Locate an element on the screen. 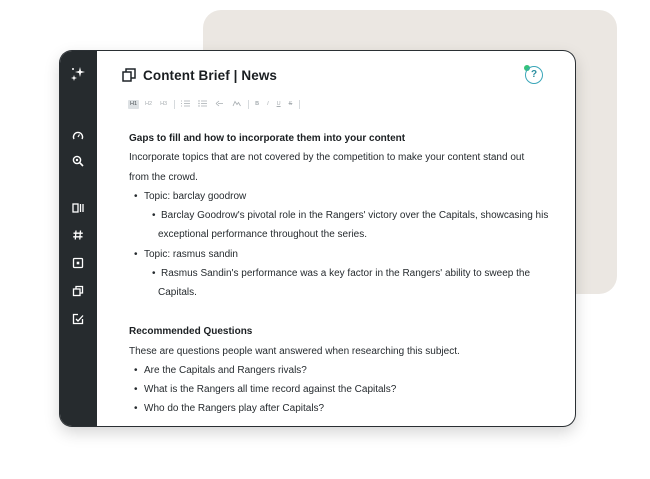 This screenshot has width=650, height=479. link-icon is located at coordinates (219, 104).